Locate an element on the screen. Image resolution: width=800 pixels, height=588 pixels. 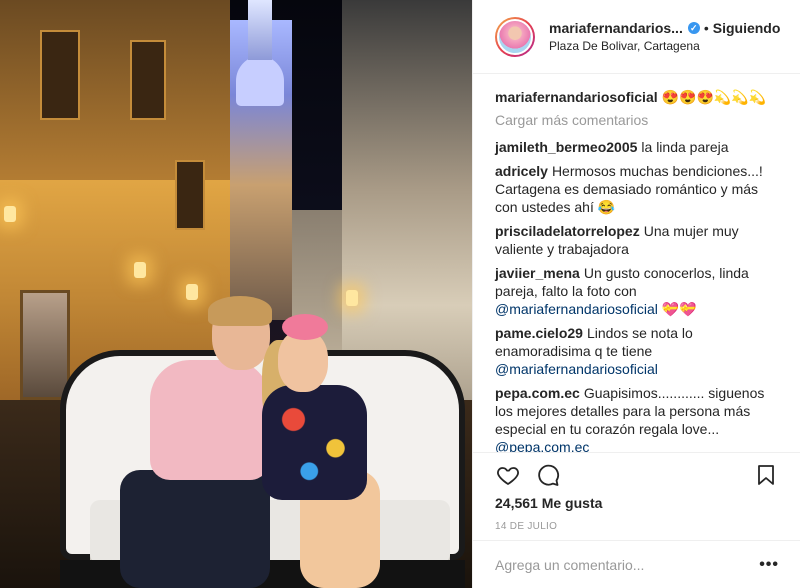
comment-username: javiier_mena is located at coordinates (537, 273).